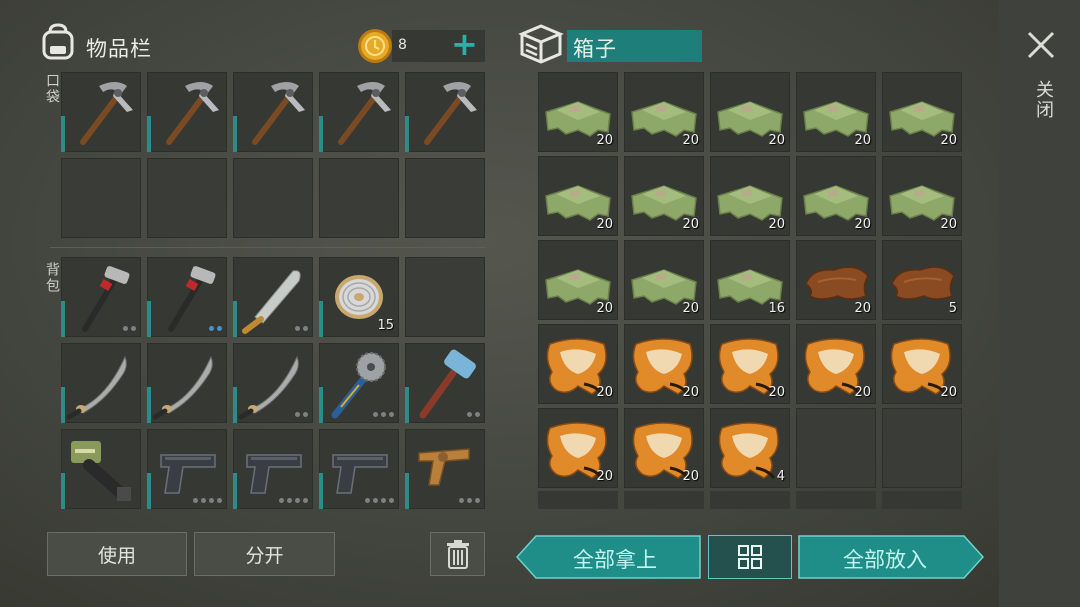 Image resolution: width=1080 pixels, height=607 pixels. I want to click on coin-count: 8, so click(402, 45).